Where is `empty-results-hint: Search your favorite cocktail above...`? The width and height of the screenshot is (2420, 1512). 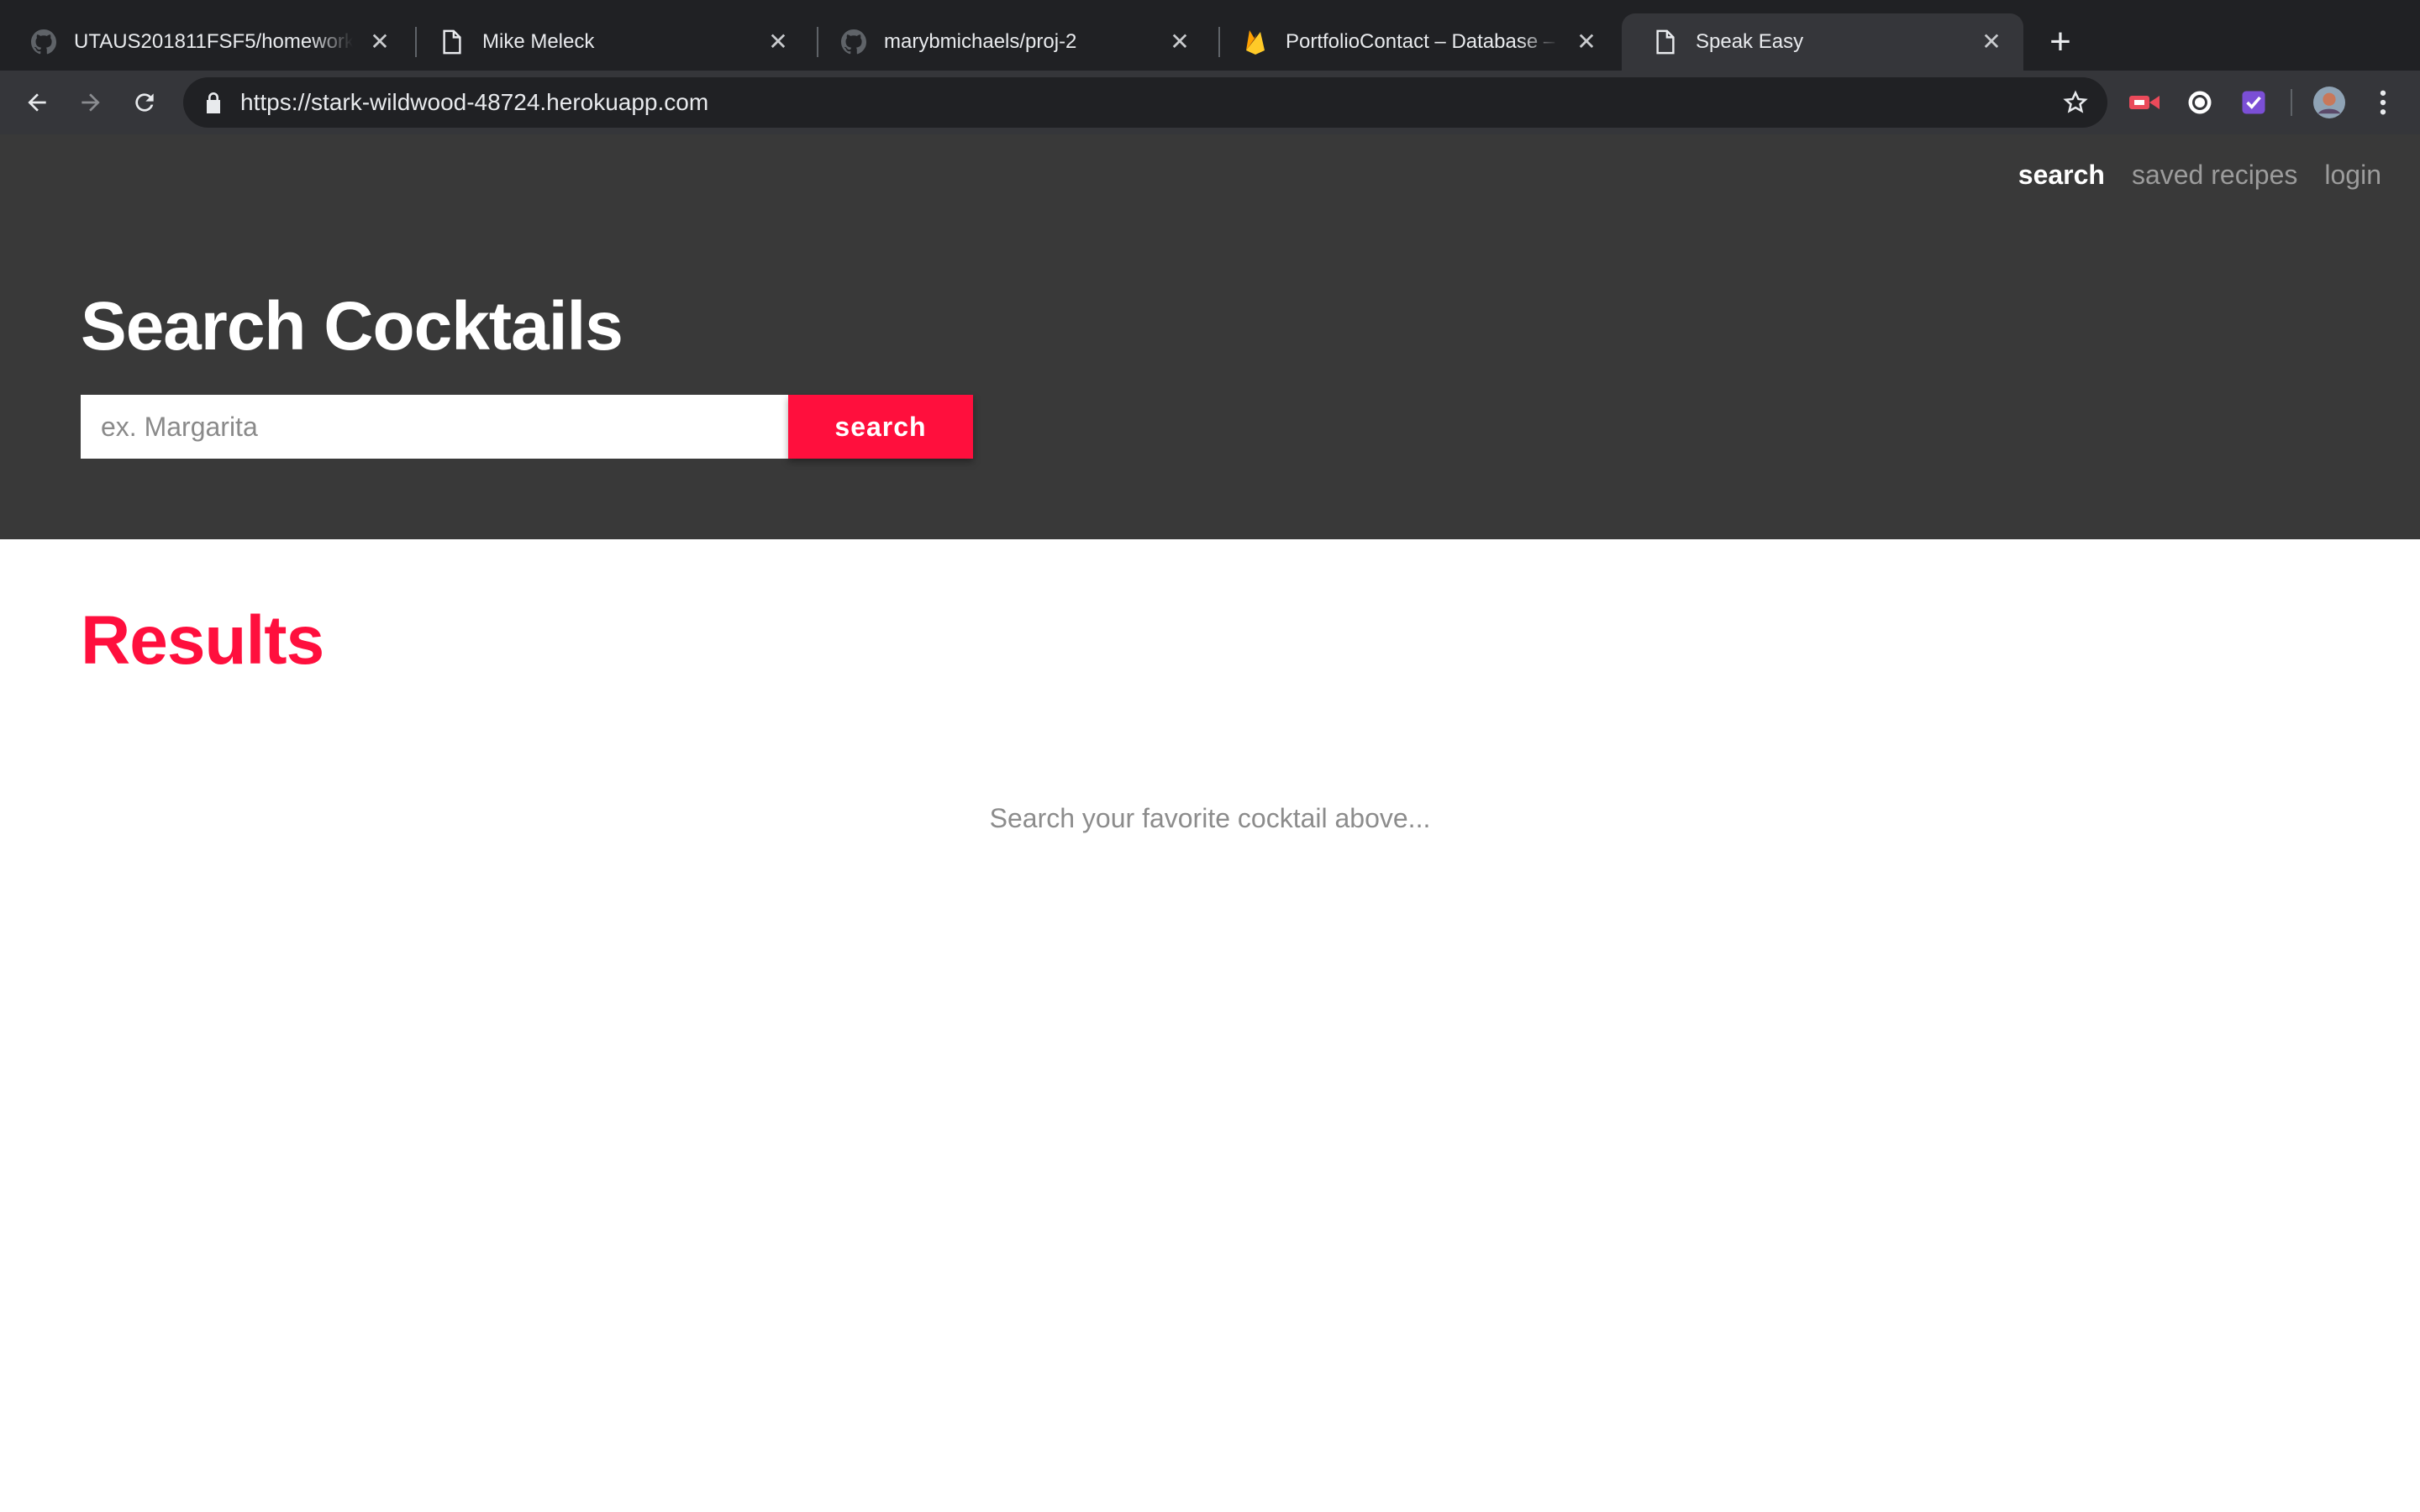
empty-results-hint: Search your favorite cocktail above... is located at coordinates (1210, 818).